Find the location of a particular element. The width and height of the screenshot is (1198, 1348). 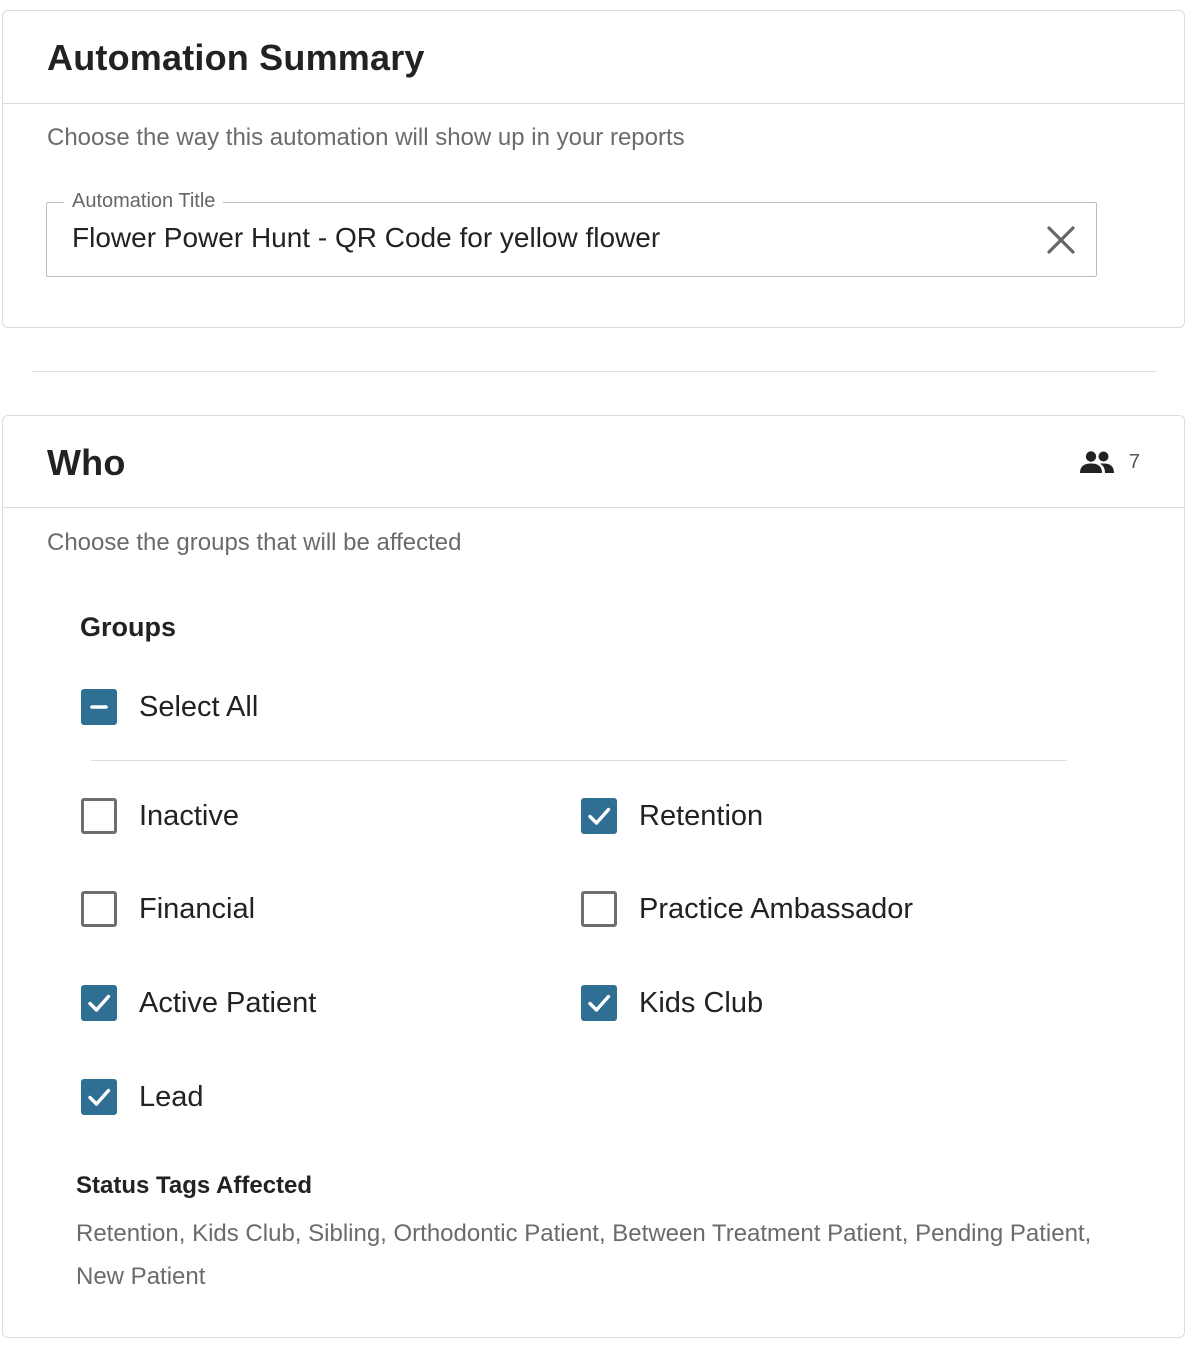

group-checkbox-financial: Financial is located at coordinates (168, 909).